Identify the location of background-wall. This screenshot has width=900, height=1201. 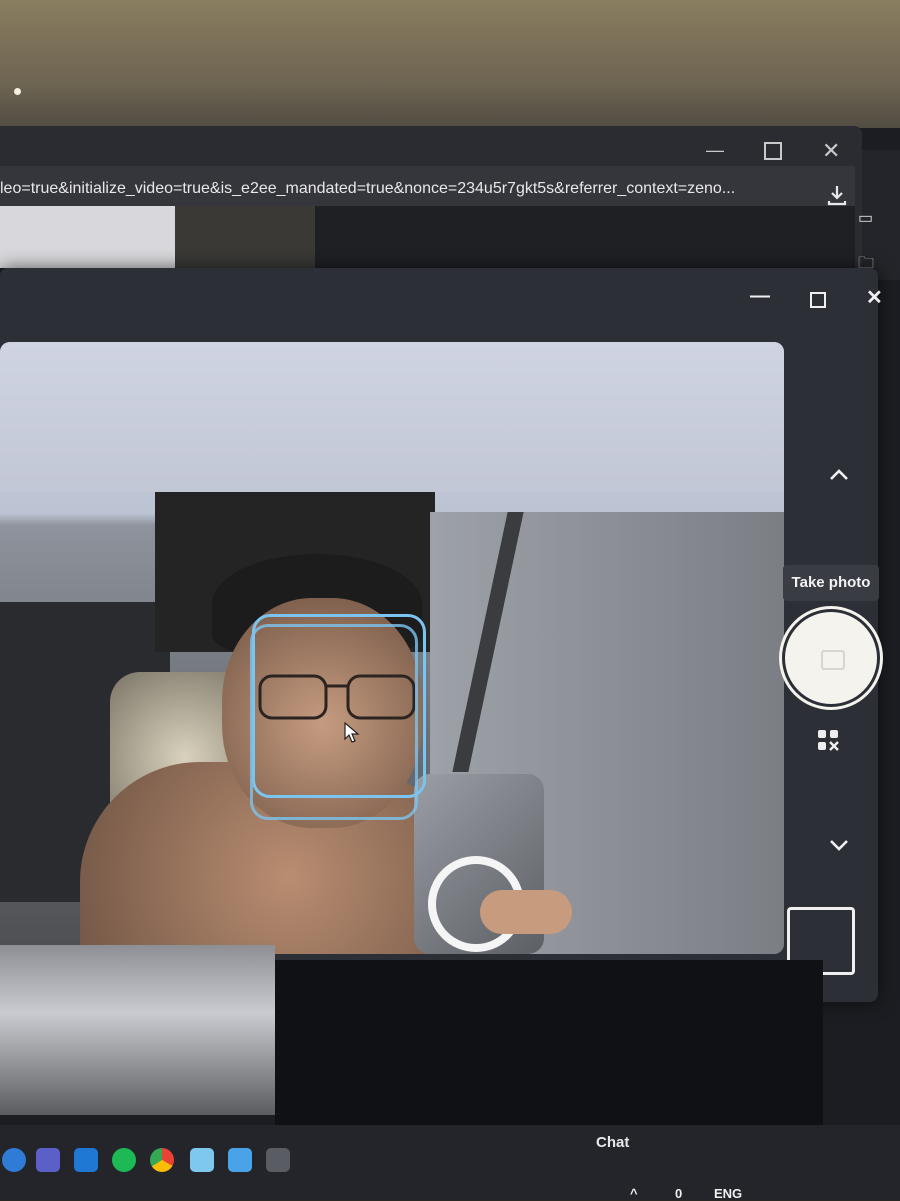
(450, 70).